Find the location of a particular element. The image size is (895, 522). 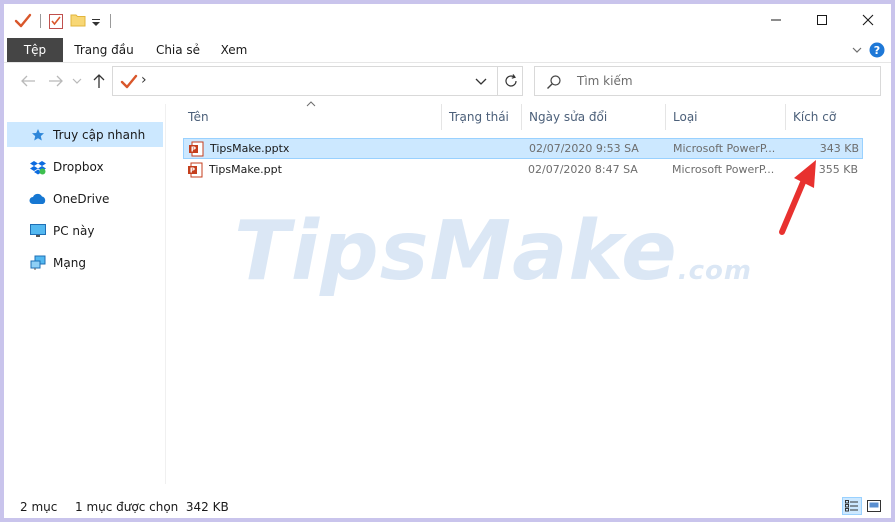

sidebar-item-dropbox: Dropbox is located at coordinates (85, 166).